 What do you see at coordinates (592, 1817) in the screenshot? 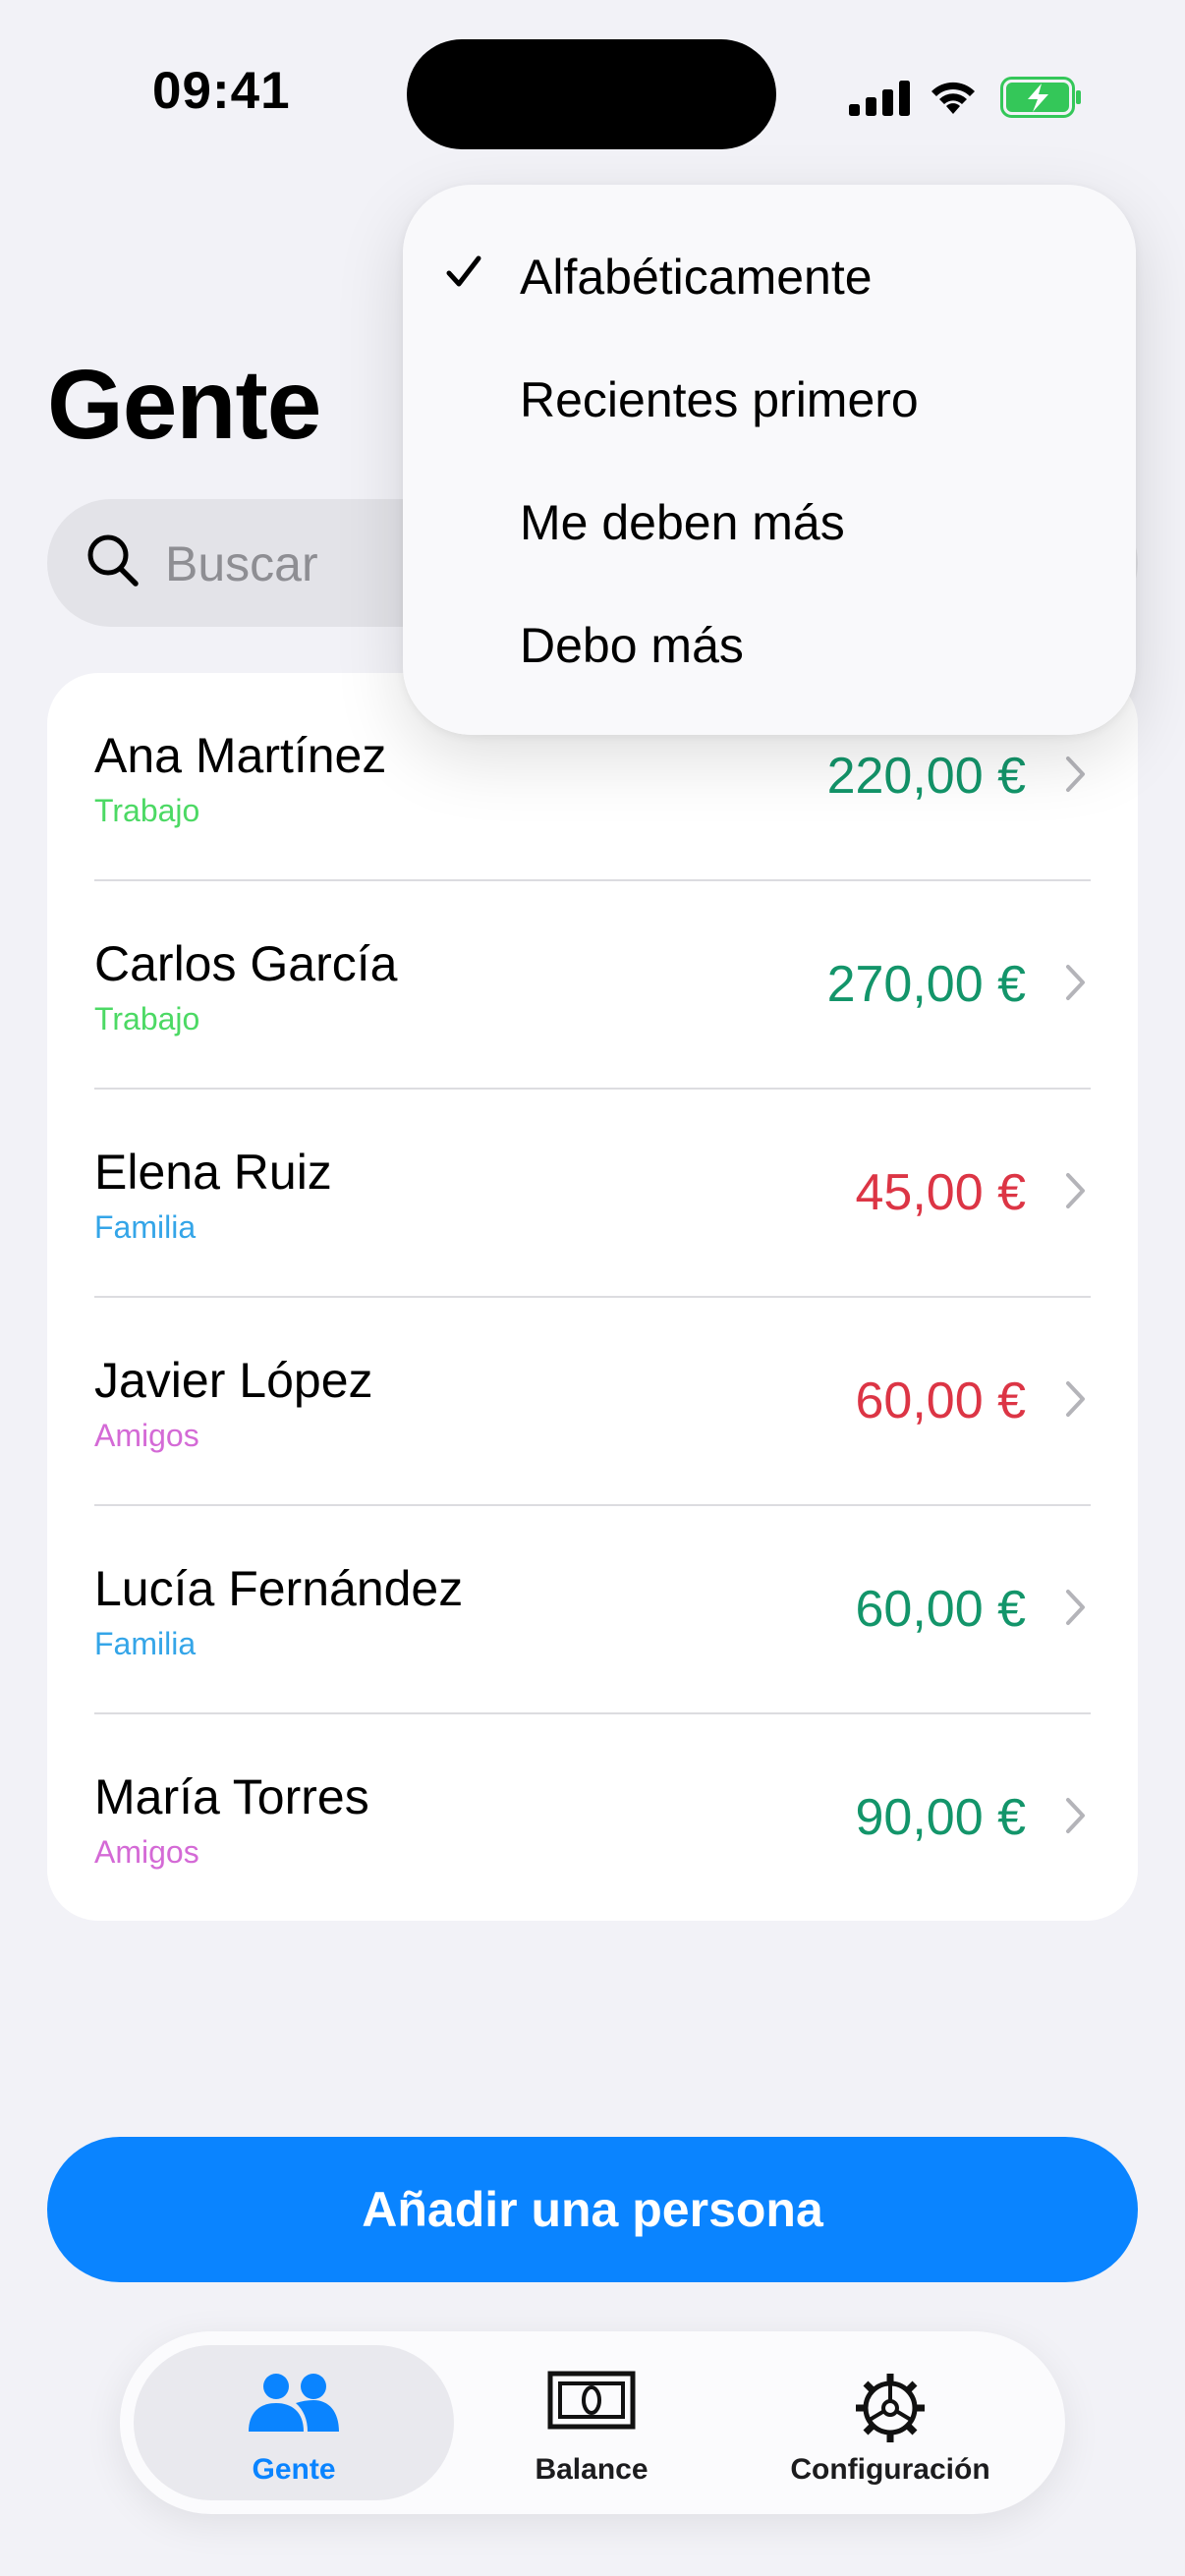
I see `person-row-maria-torres: María Torres Amigos 90,00 €` at bounding box center [592, 1817].